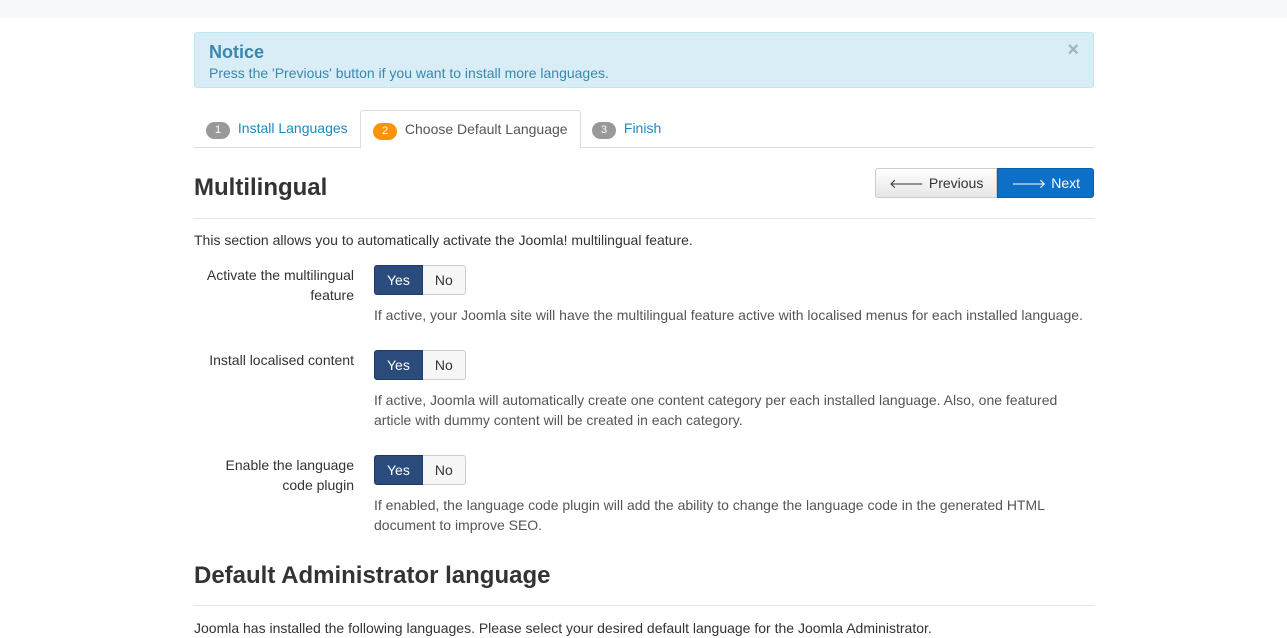 The width and height of the screenshot is (1287, 638). I want to click on section-title-multilingual: Multilingual, so click(261, 187).